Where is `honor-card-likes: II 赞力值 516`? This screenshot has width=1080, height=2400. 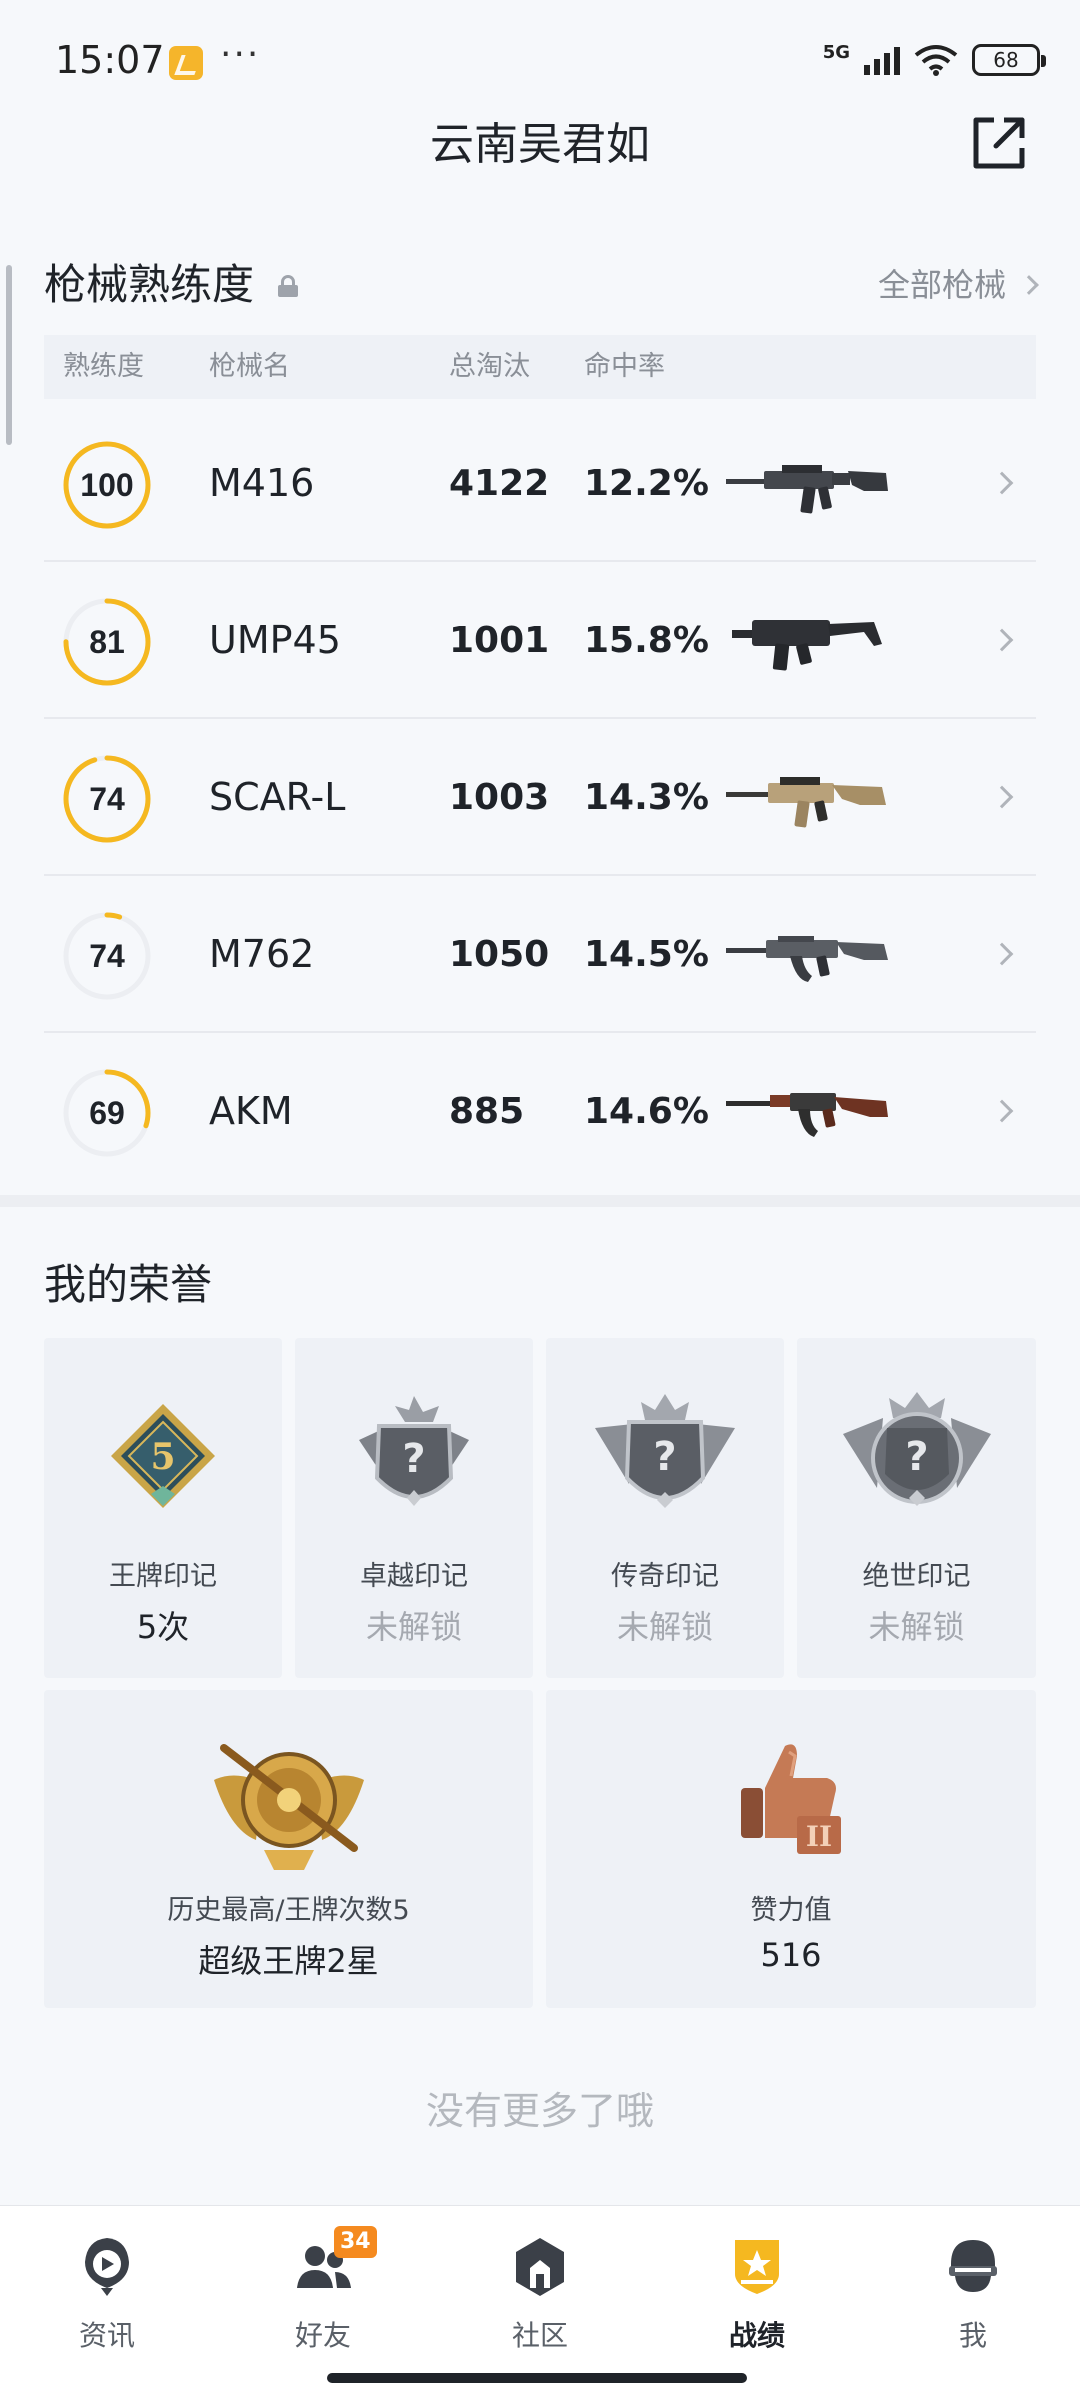 honor-card-likes: II 赞力值 516 is located at coordinates (791, 1849).